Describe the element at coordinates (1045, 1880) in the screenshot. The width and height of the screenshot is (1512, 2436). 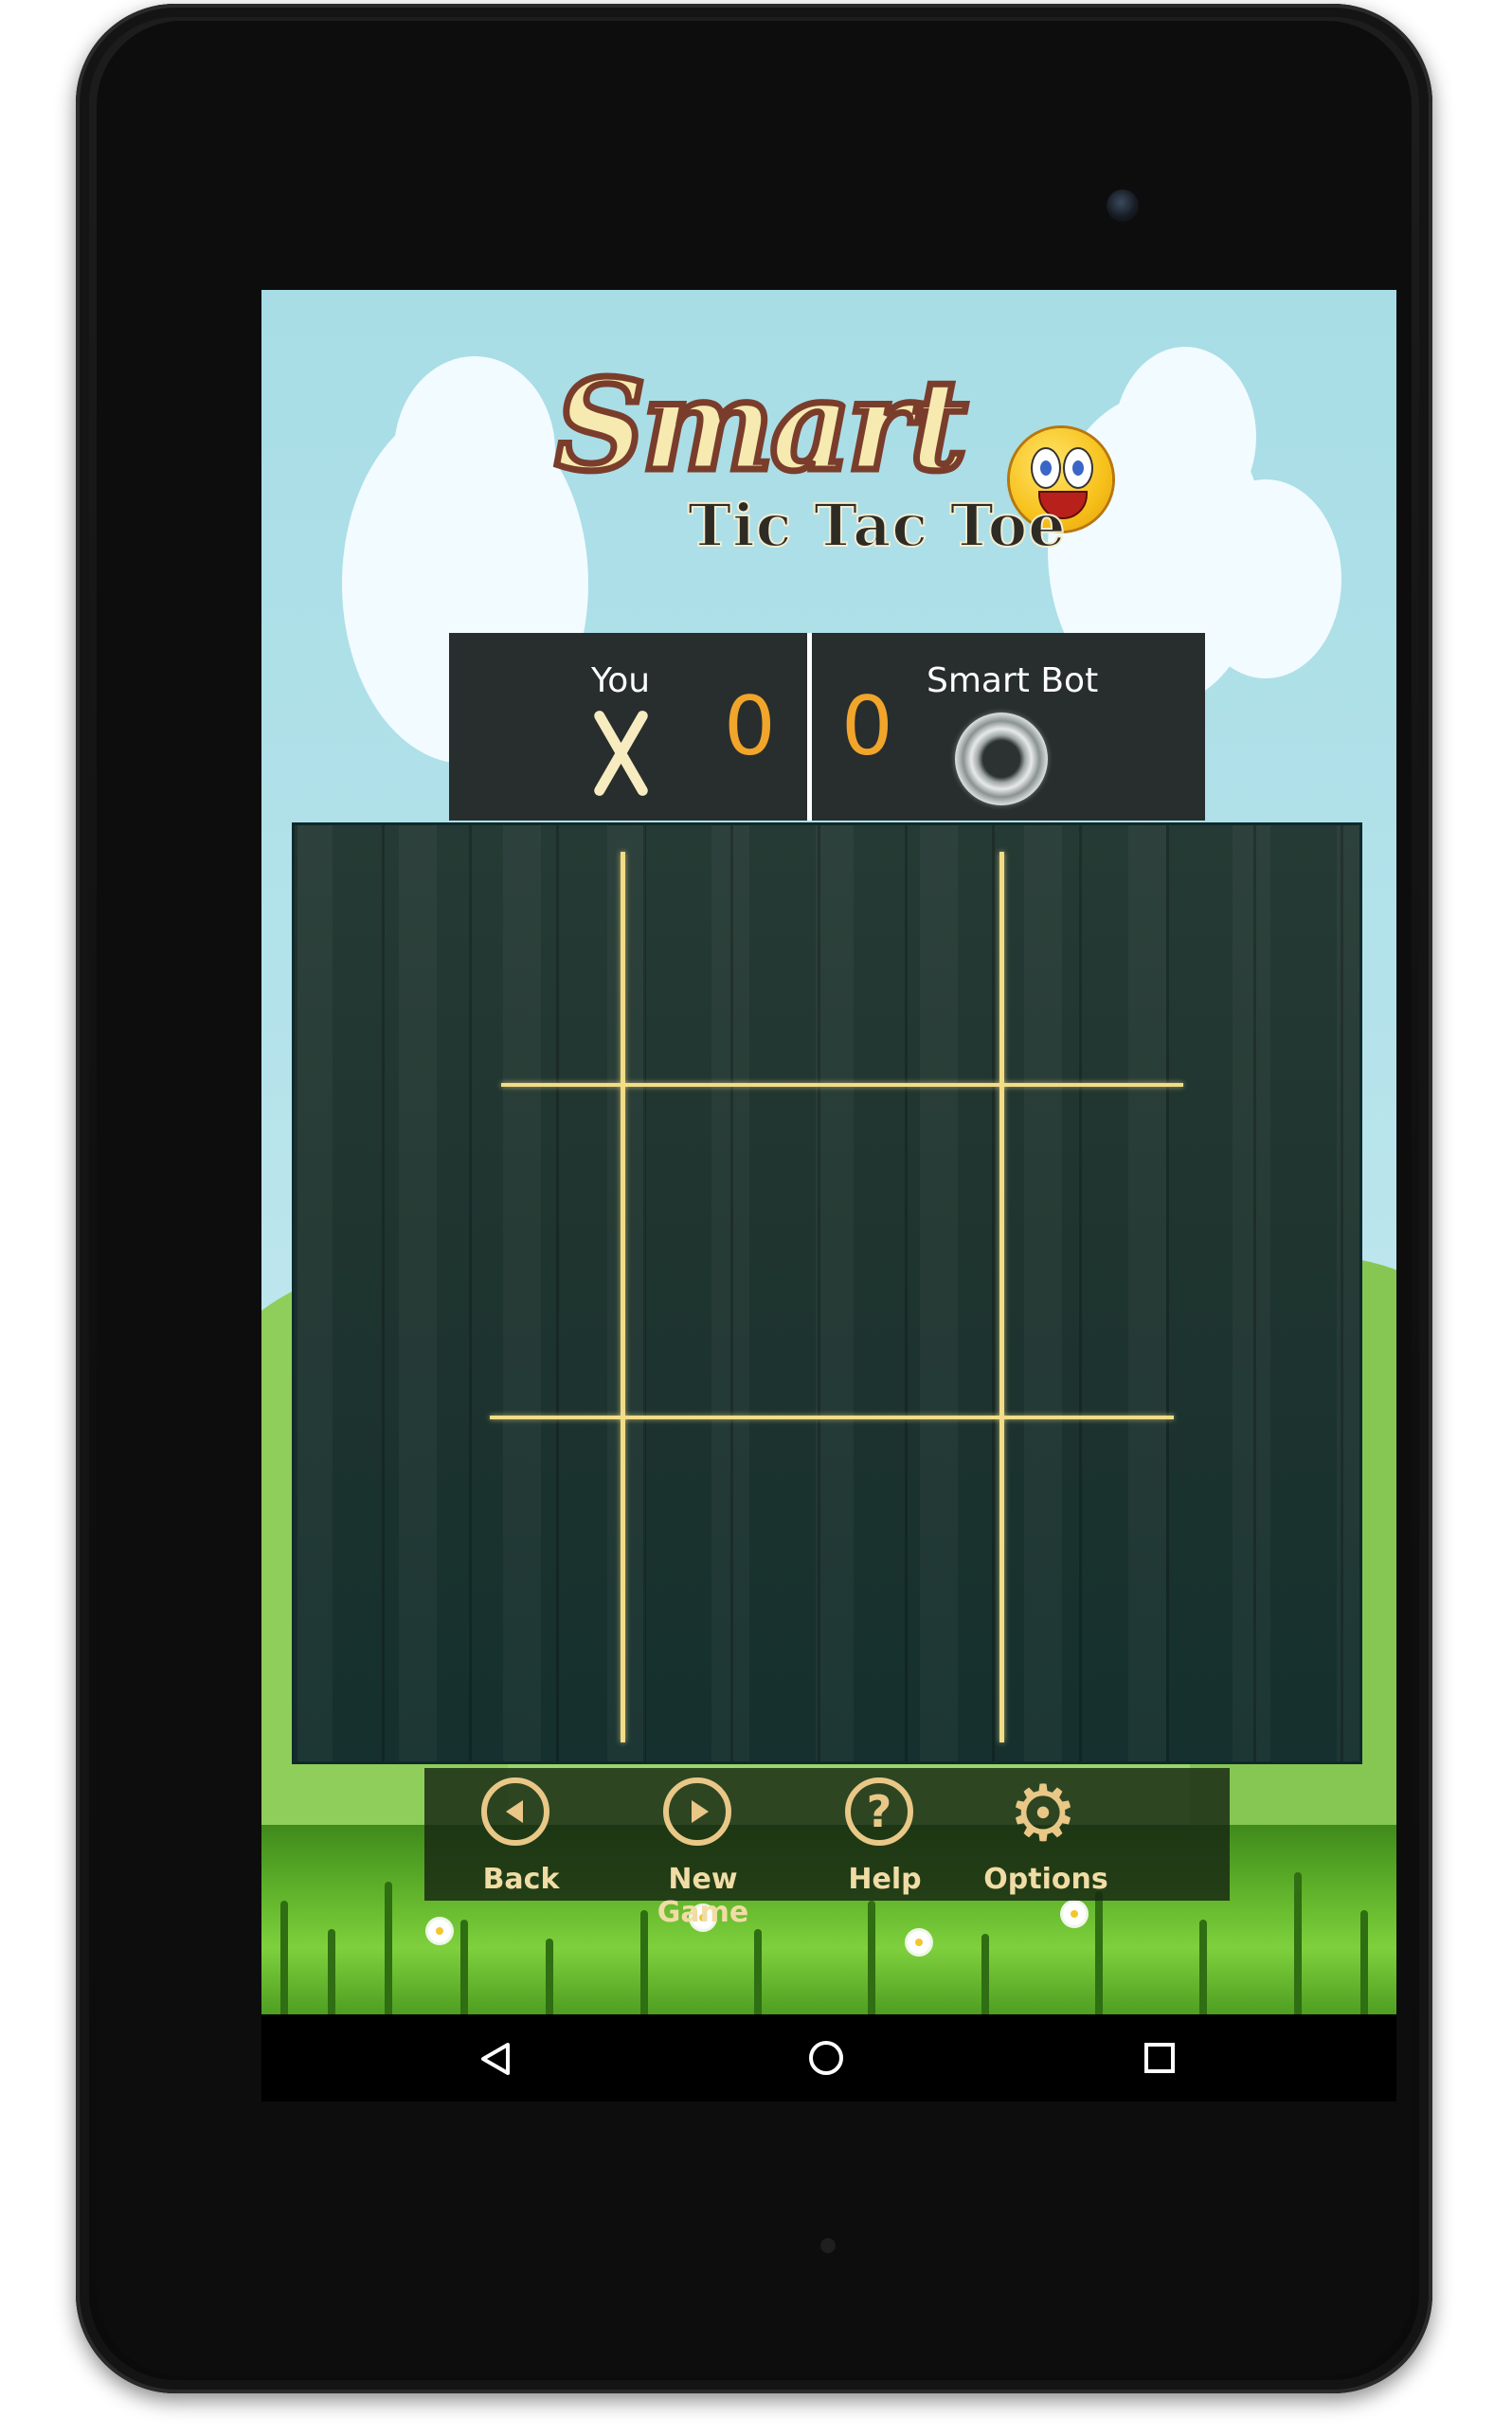
I see `options-label: Options` at that location.